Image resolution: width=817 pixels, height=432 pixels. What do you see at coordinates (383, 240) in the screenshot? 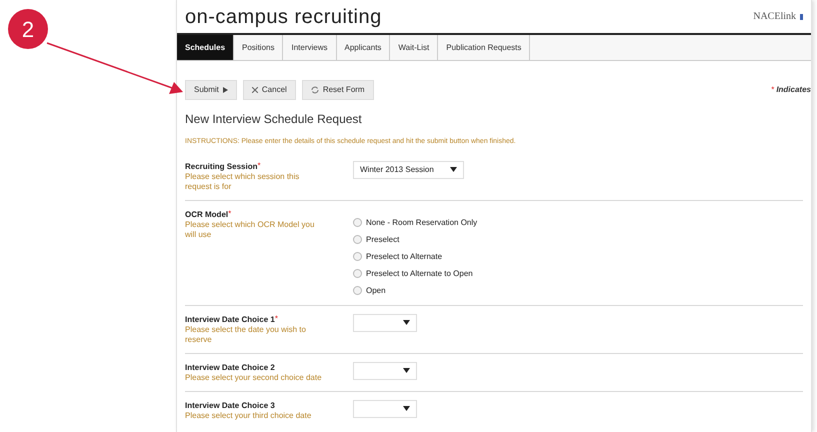
I see `radio-label: Preselect` at bounding box center [383, 240].